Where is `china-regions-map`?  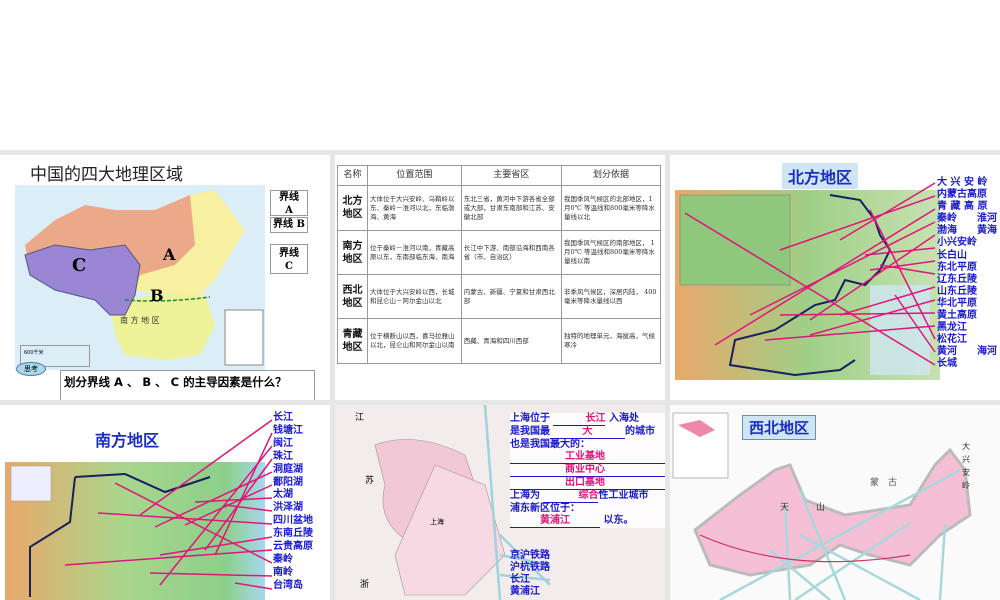
china-regions-map is located at coordinates (140, 277).